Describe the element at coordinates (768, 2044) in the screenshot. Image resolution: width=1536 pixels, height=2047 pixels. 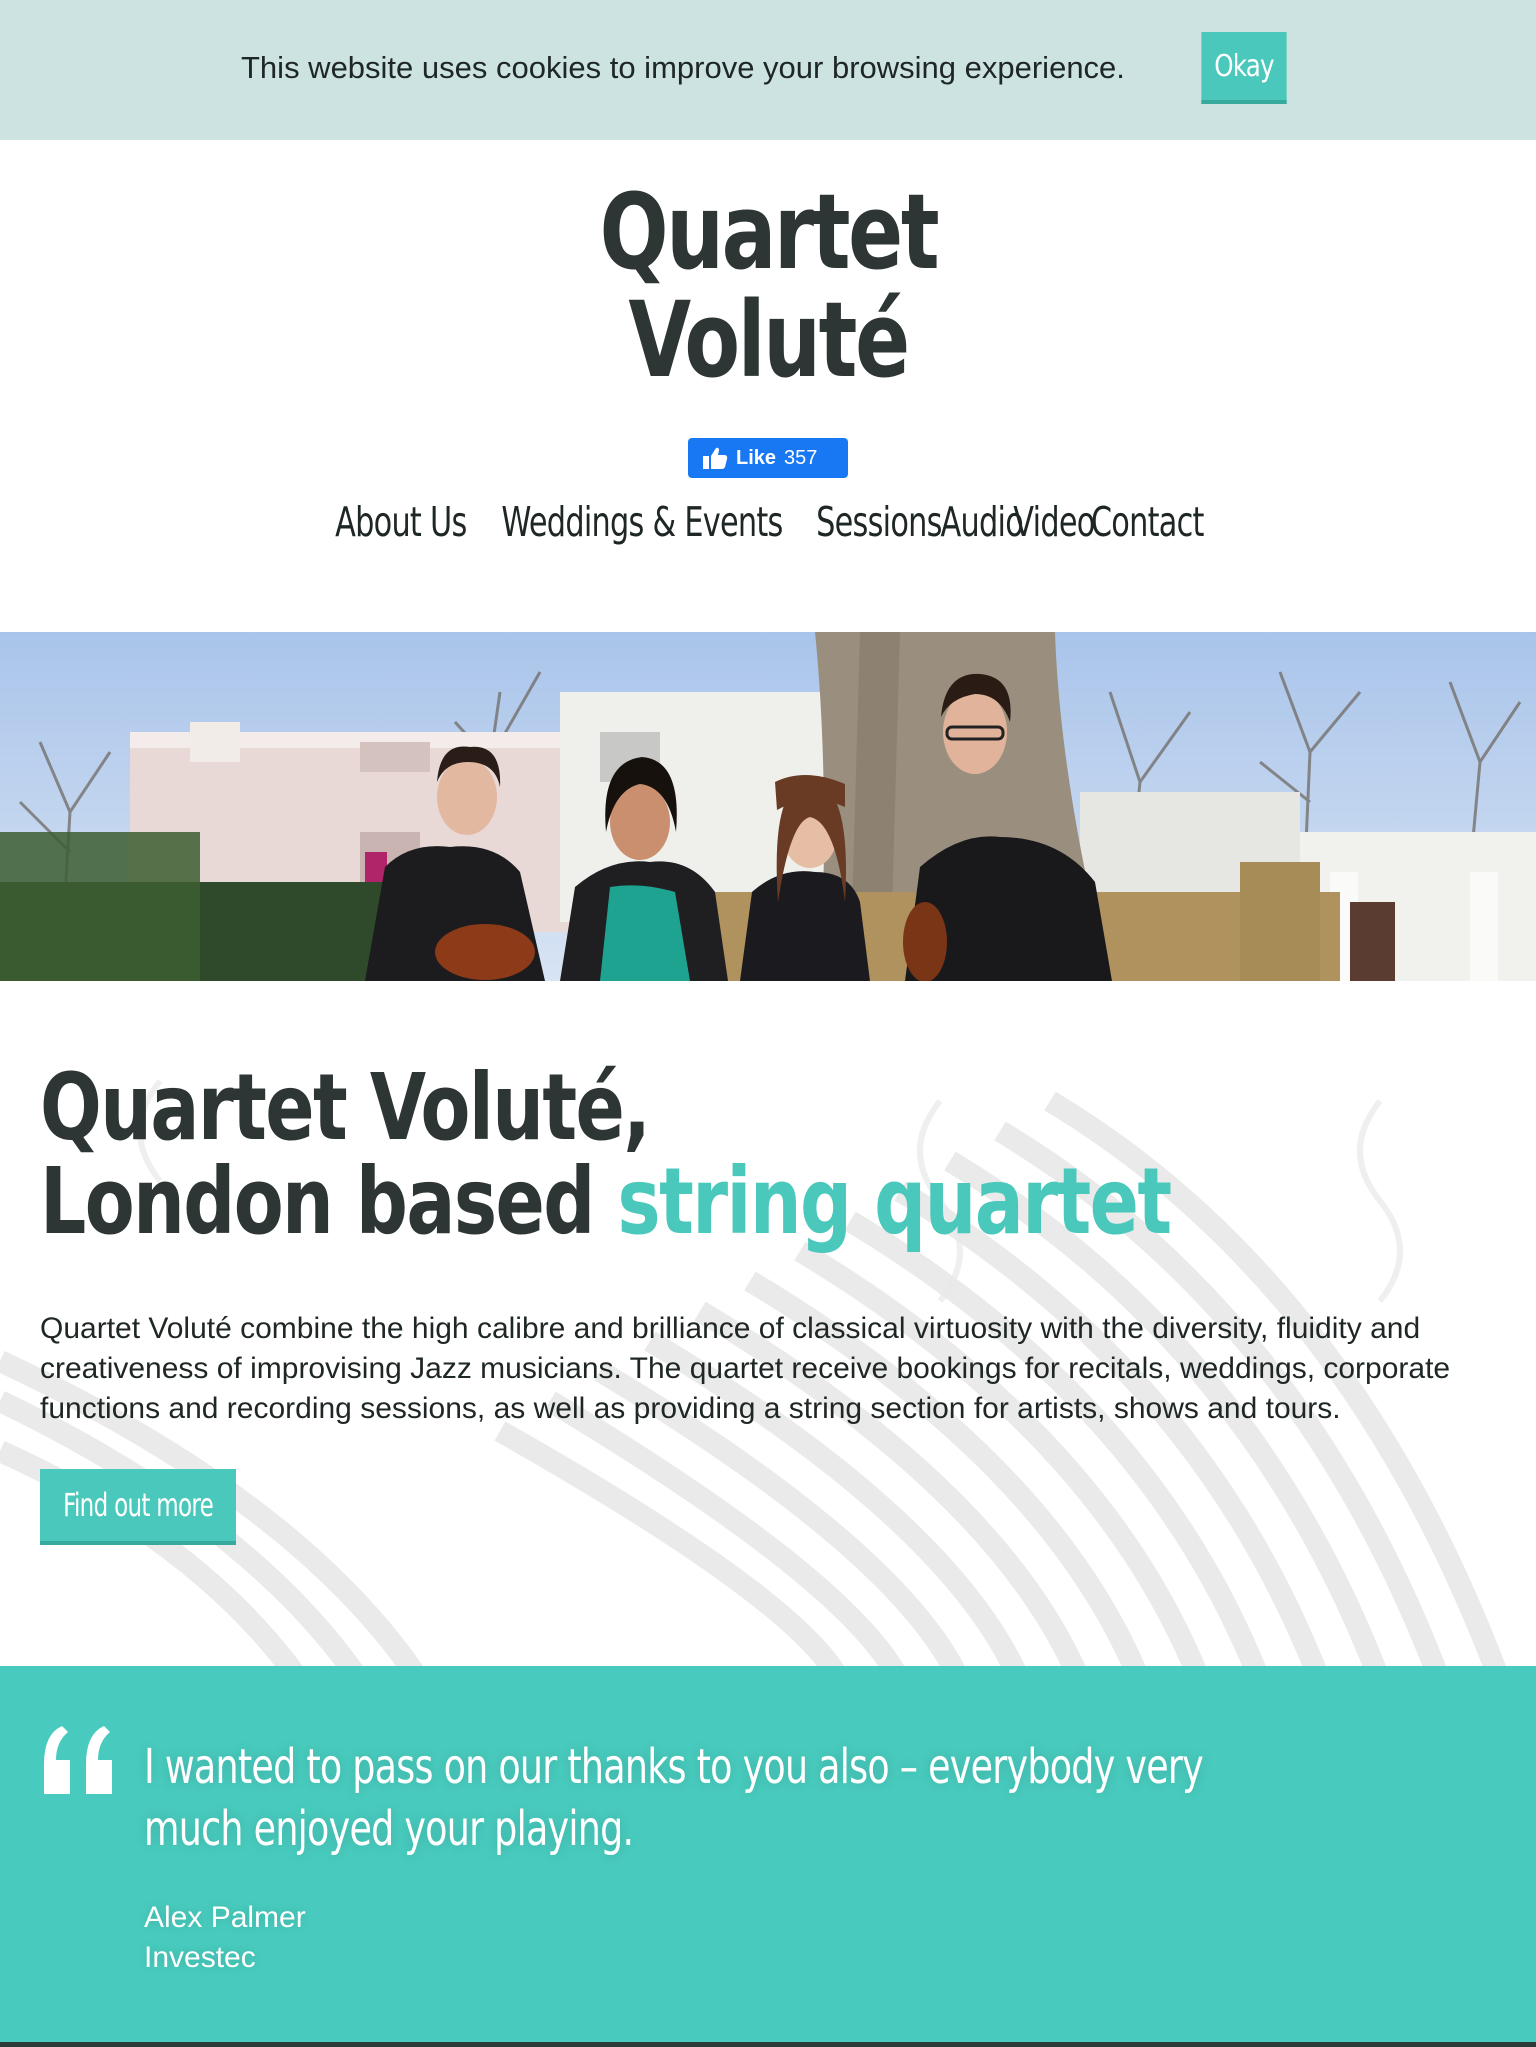
I see `footer-edge` at that location.